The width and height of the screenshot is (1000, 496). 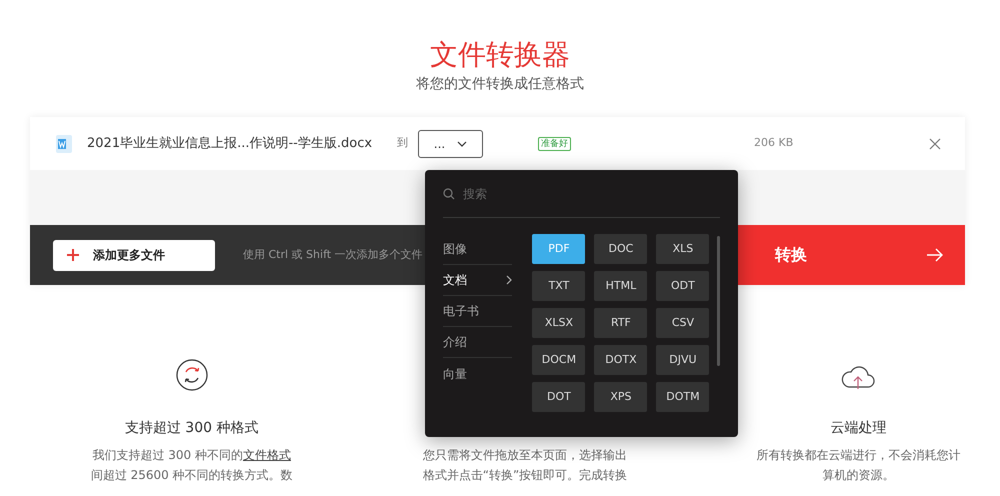 I want to click on feature-title: 支持超过 300 种格式, so click(x=191, y=428).